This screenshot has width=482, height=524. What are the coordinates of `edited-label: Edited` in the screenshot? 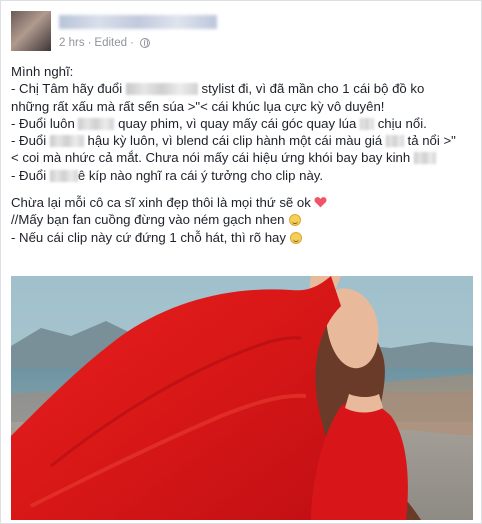 It's located at (110, 43).